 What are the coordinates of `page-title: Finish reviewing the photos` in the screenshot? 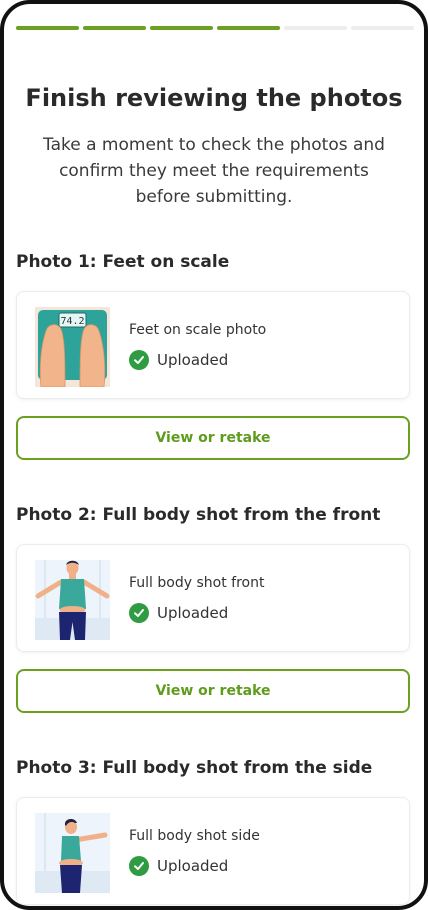 It's located at (214, 98).